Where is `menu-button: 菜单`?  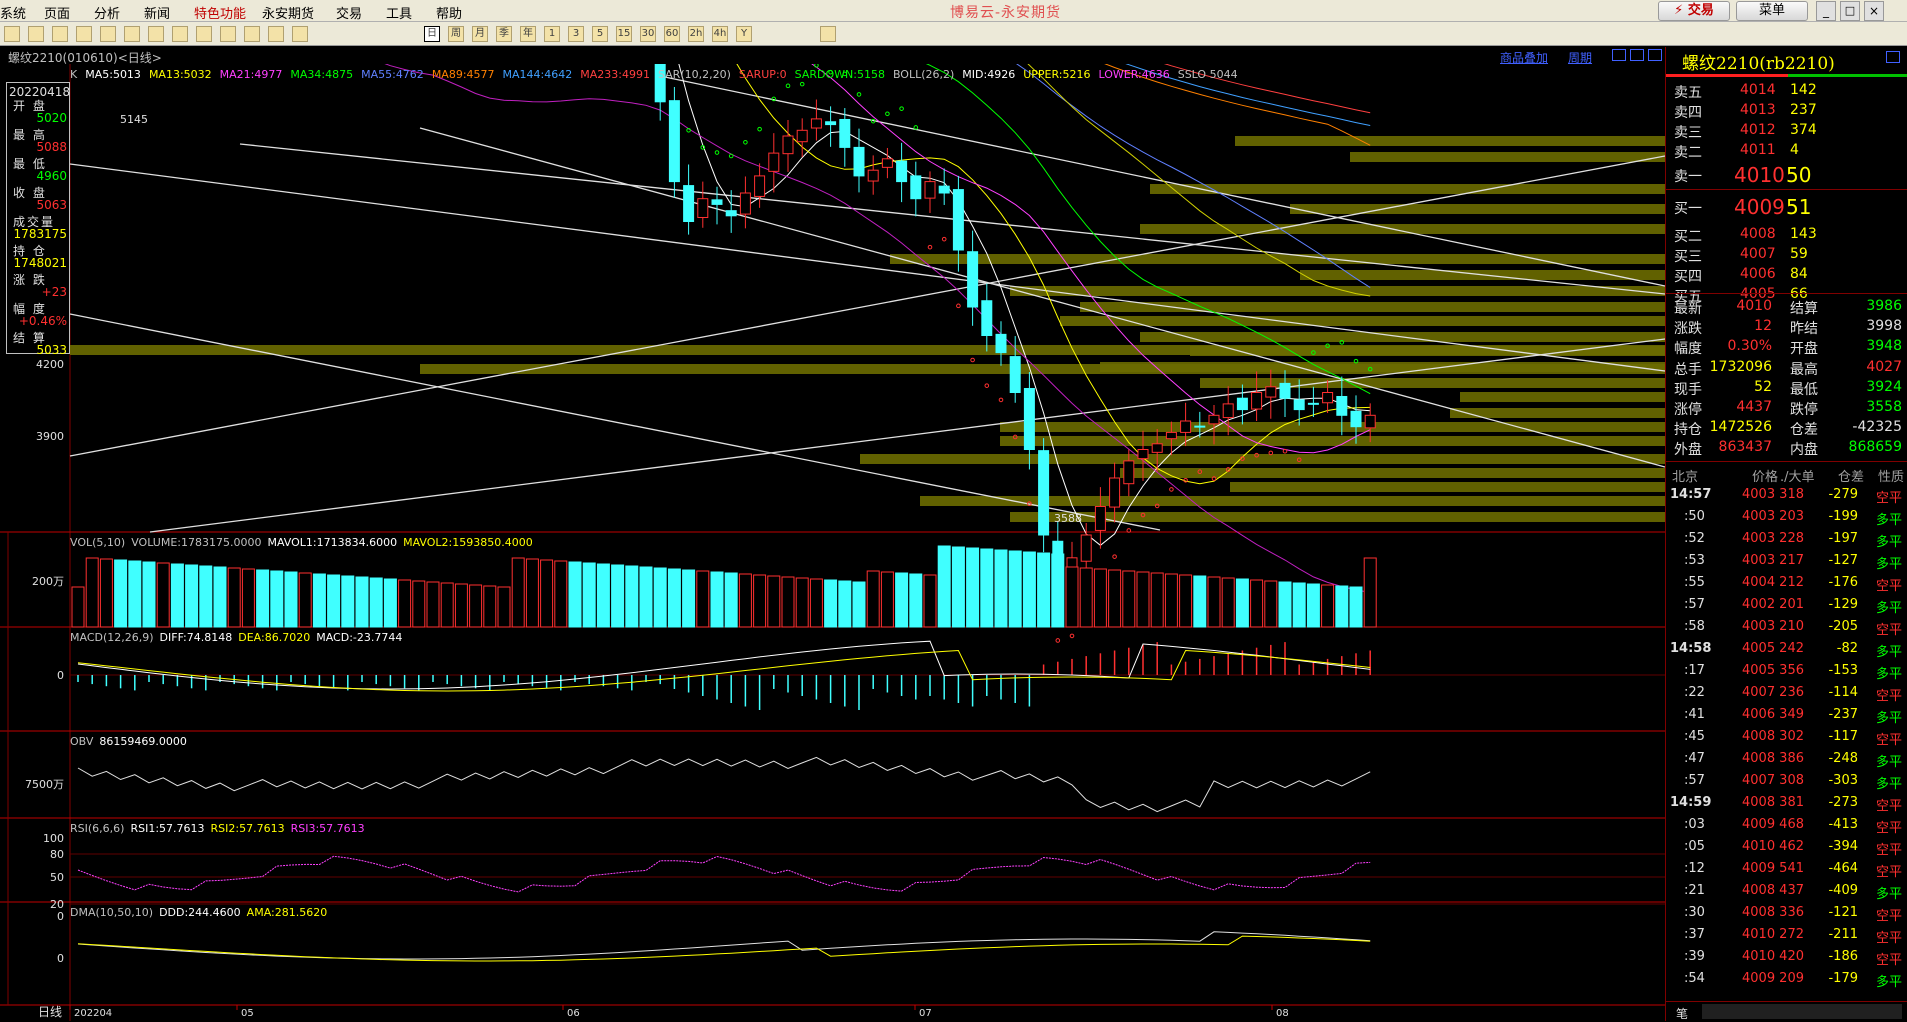
menu-button: 菜单 is located at coordinates (1772, 11).